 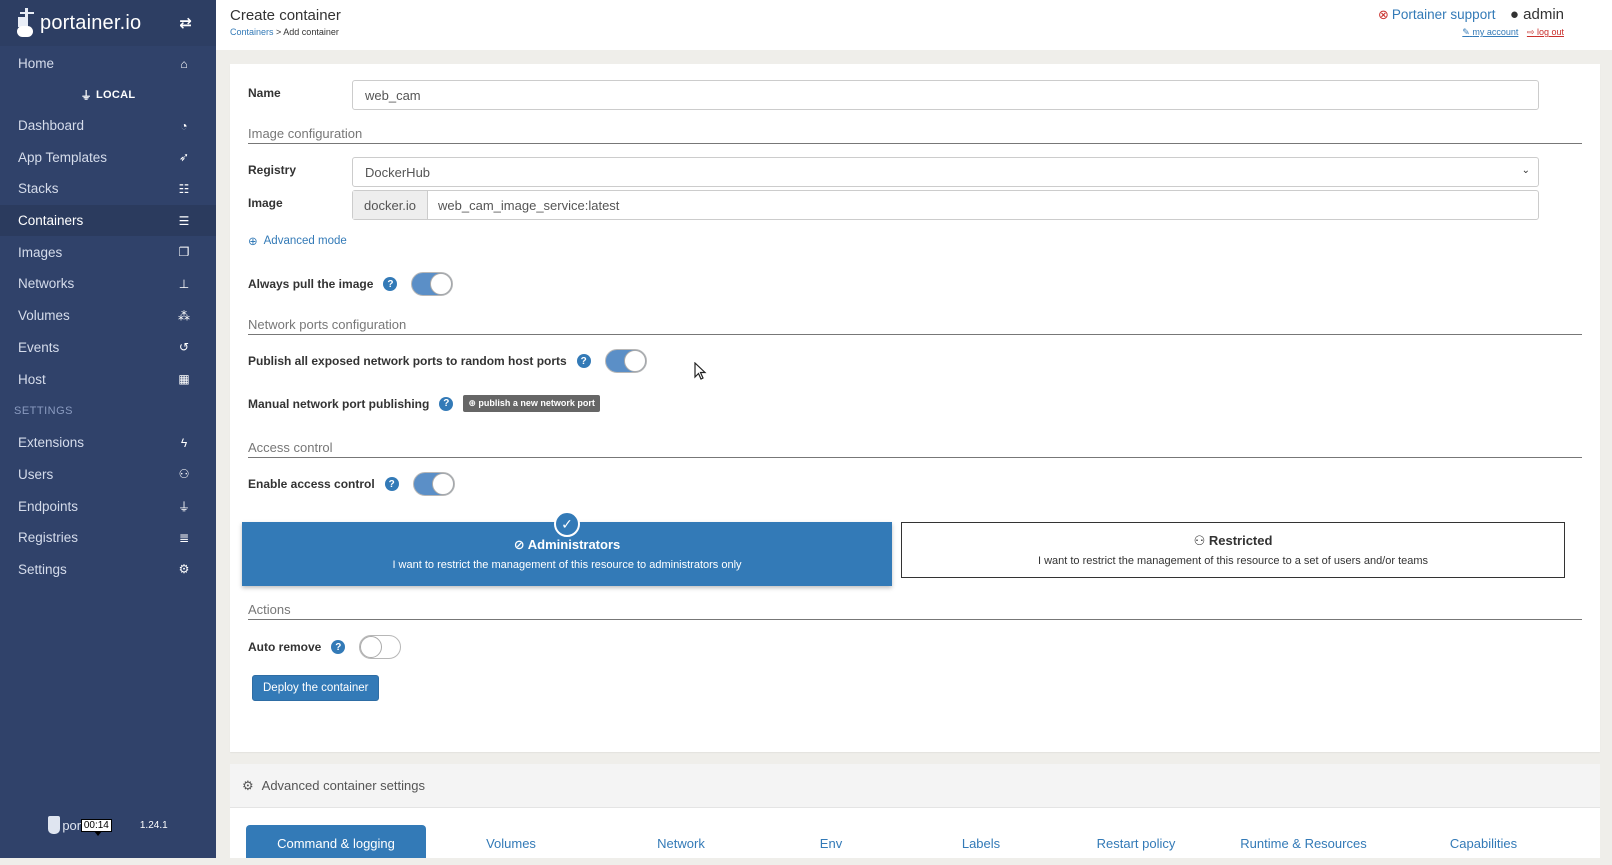 What do you see at coordinates (806, 861) in the screenshot?
I see `bottom-strip` at bounding box center [806, 861].